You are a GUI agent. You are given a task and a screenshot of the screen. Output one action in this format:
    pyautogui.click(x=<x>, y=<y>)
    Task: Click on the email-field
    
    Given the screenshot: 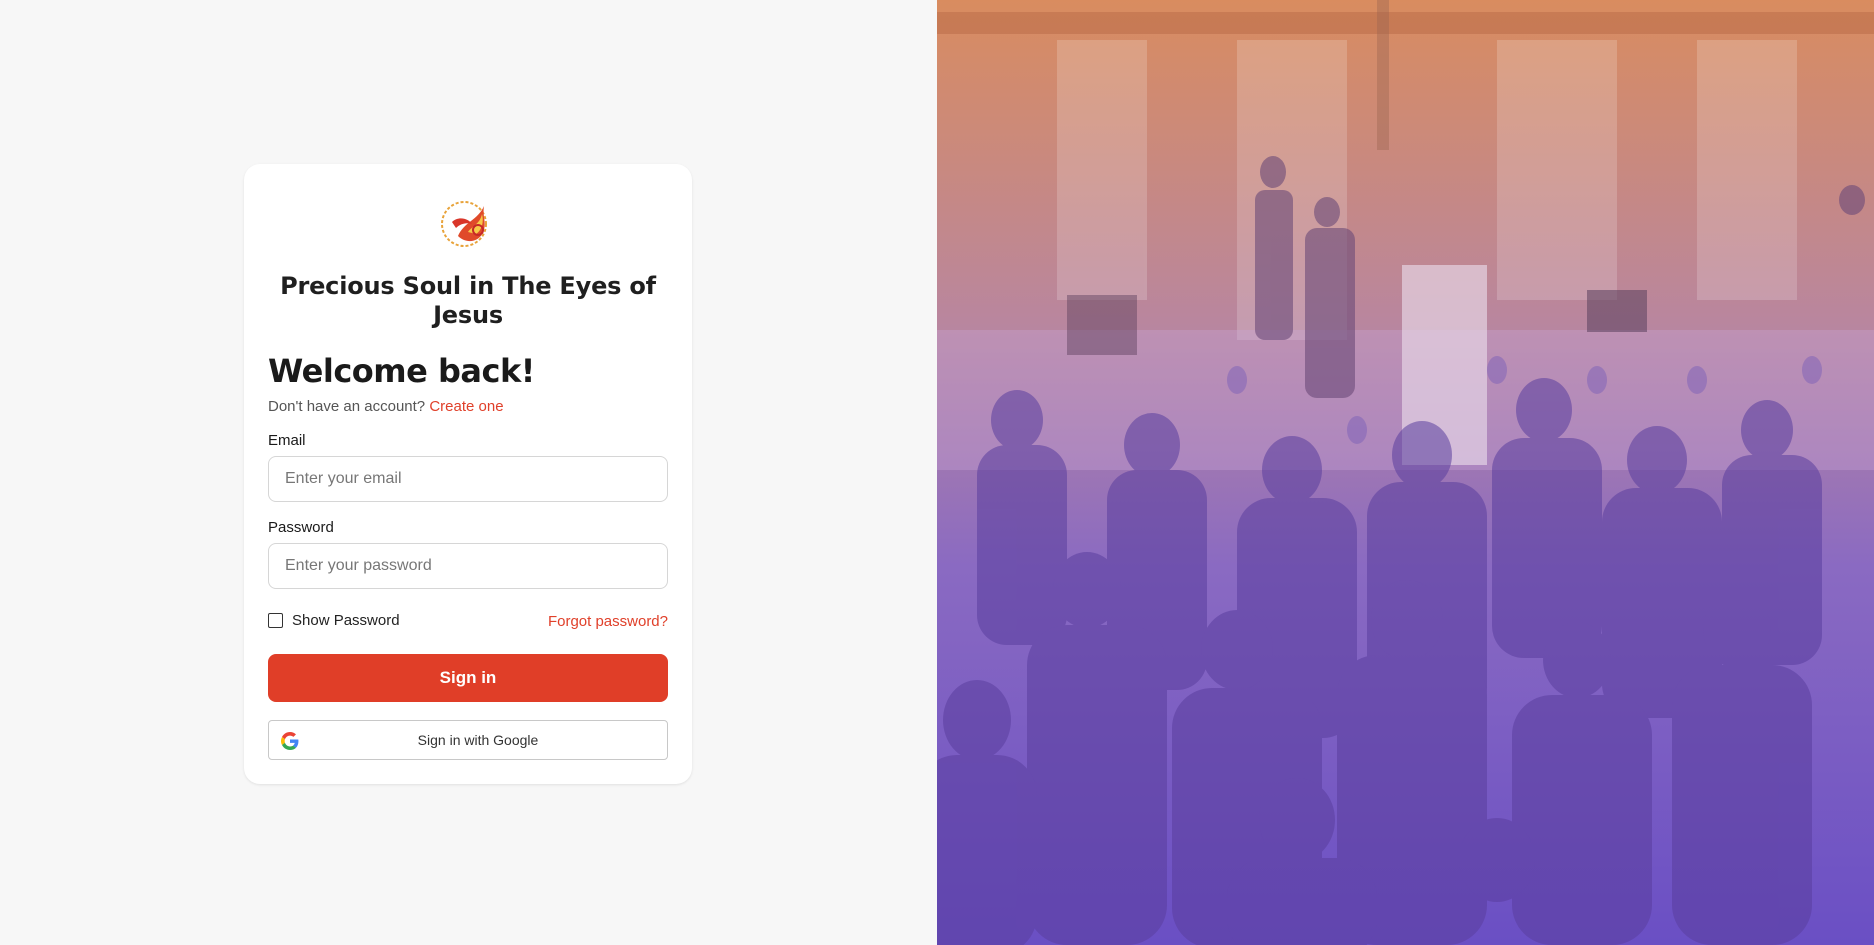 What is the action you would take?
    pyautogui.click(x=468, y=479)
    